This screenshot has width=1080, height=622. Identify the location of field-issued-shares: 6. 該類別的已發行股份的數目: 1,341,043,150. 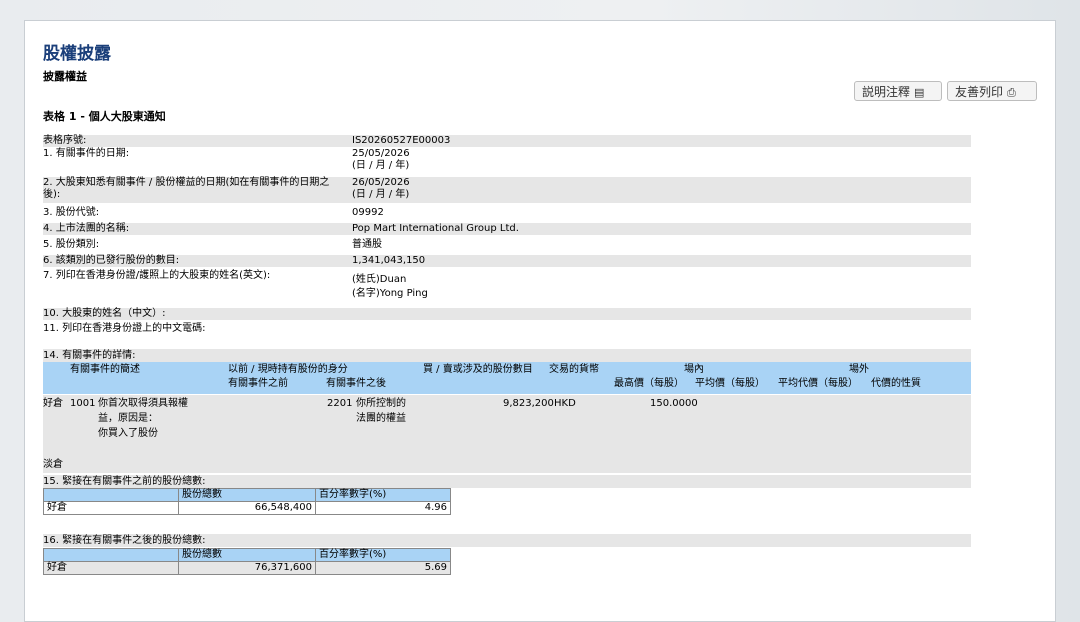
(507, 261).